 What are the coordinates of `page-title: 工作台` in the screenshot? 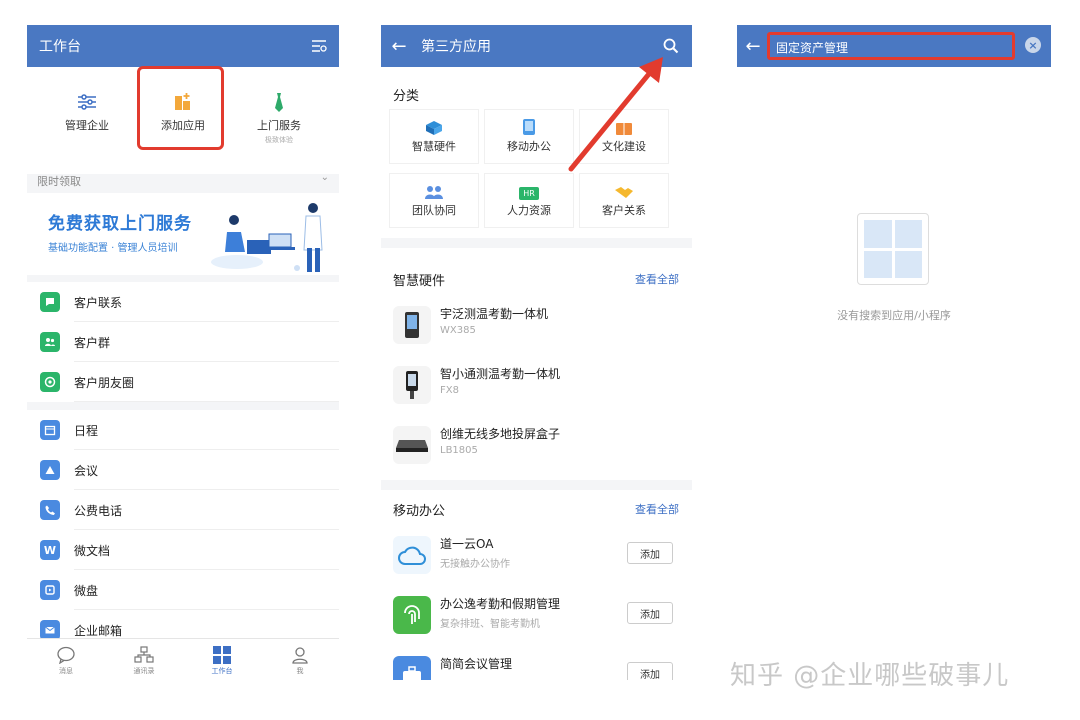 It's located at (60, 47).